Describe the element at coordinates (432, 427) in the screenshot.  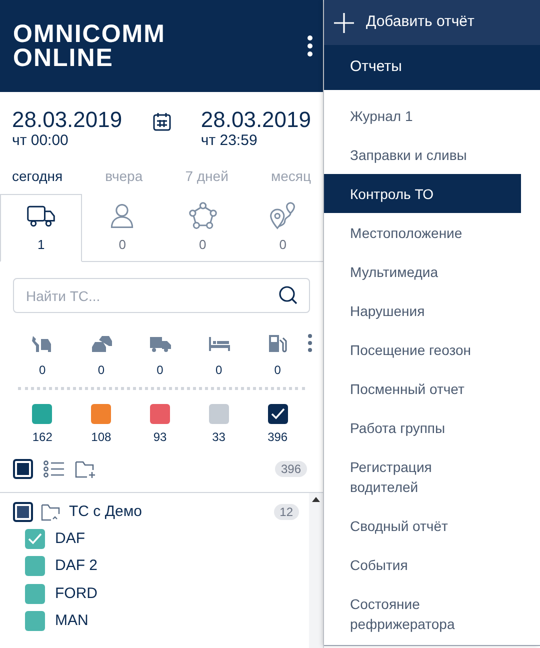
I see `report-menu-item: Работа группы` at that location.